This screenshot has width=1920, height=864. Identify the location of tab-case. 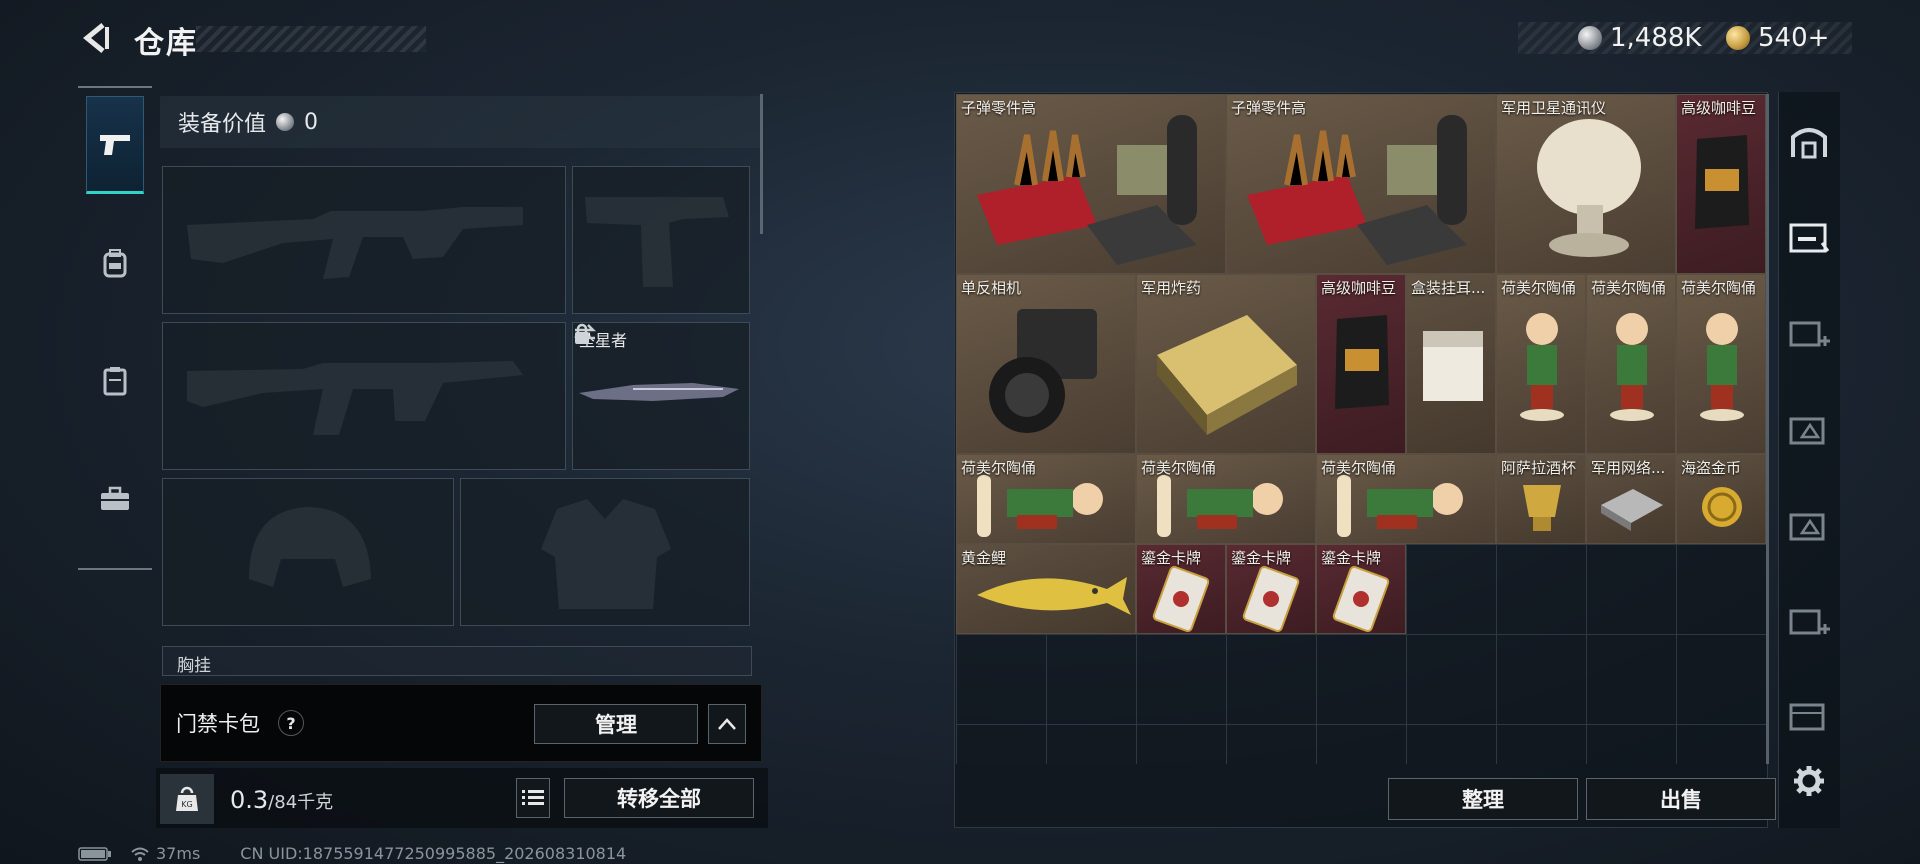
(115, 499).